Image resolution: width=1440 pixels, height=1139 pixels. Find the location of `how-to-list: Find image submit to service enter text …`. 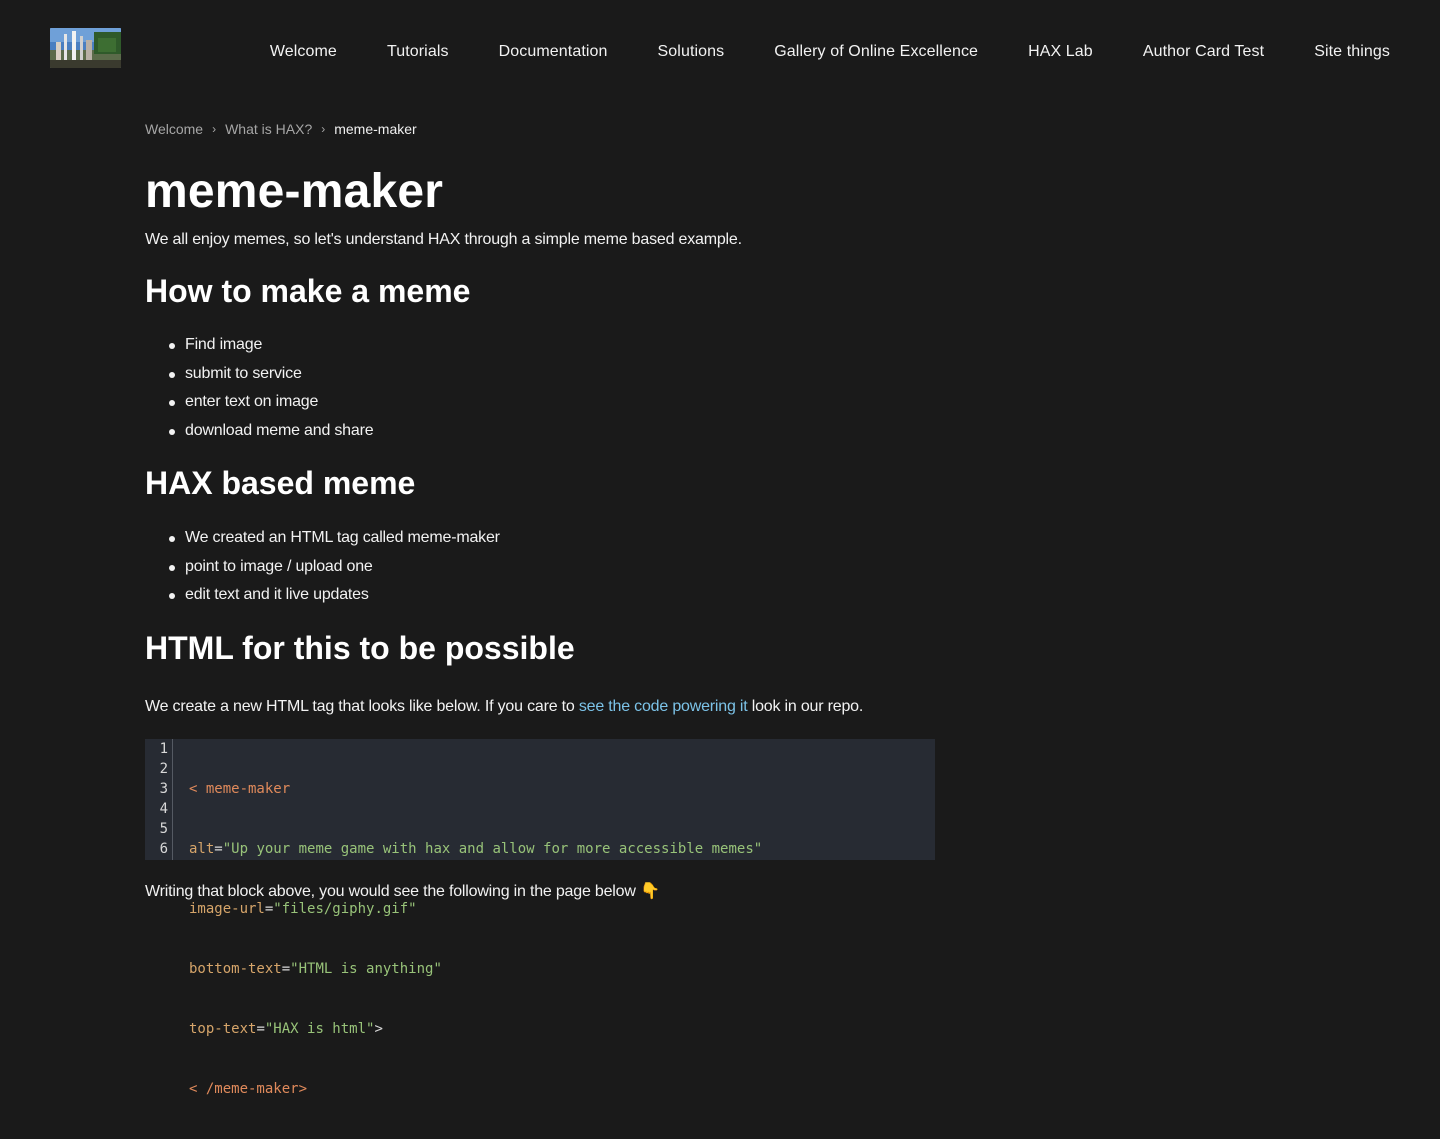

how-to-list: Find image submit to service enter text … is located at coordinates (545, 388).